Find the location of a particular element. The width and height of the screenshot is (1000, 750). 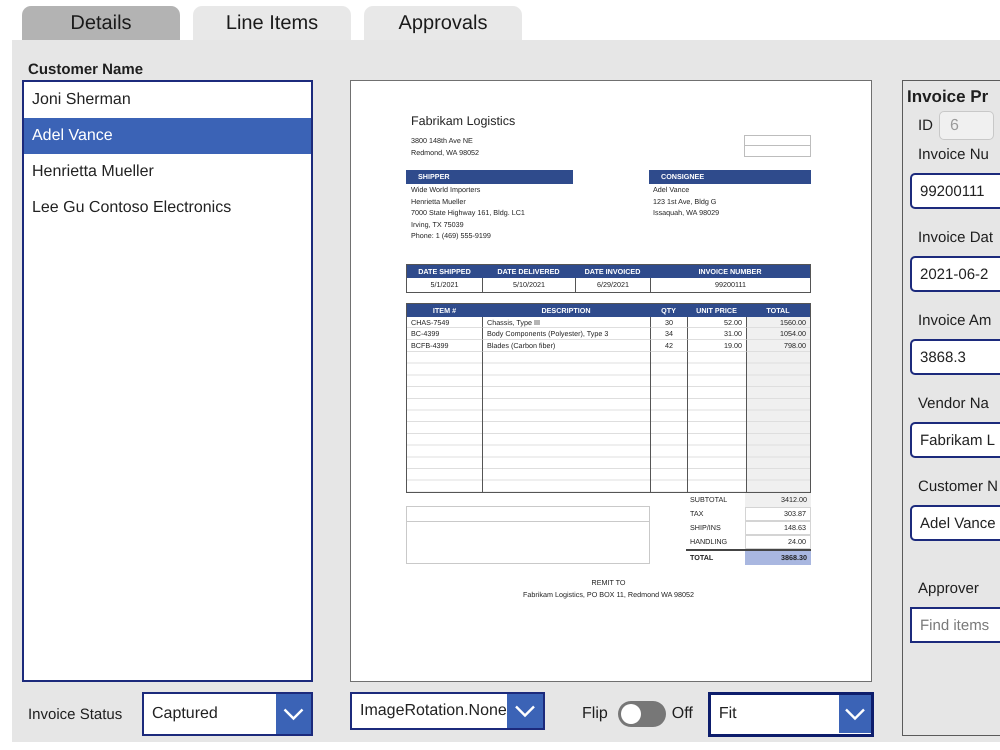

tab: Approvals is located at coordinates (443, 23).